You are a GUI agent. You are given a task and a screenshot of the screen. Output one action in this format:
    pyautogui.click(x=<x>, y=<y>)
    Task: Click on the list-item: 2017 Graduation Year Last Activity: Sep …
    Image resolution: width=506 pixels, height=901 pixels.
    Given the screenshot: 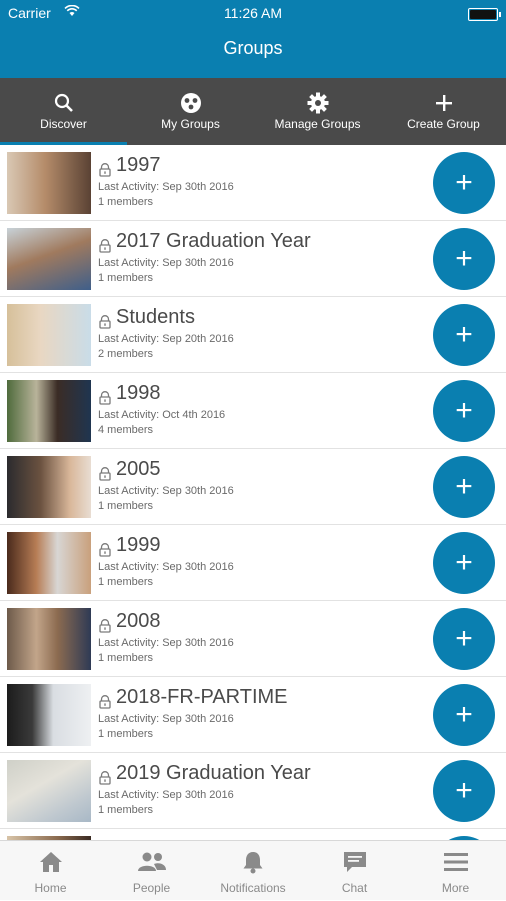 What is the action you would take?
    pyautogui.click(x=253, y=259)
    